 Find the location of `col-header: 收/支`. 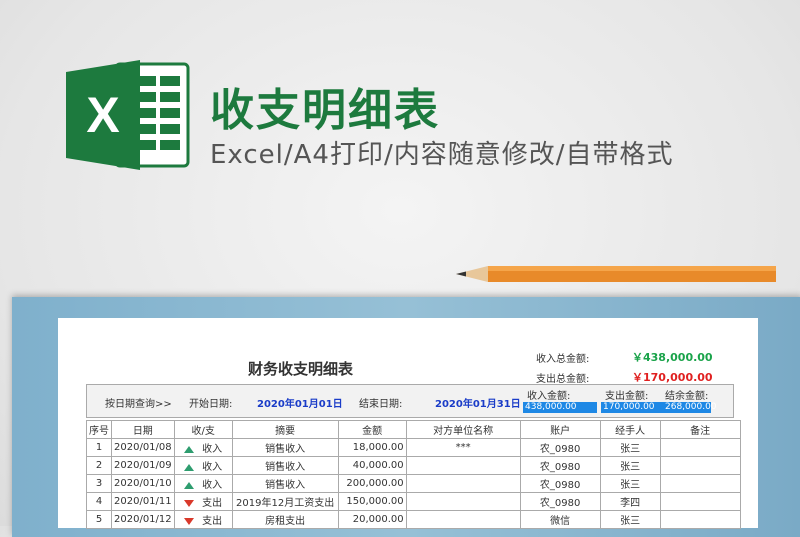

col-header: 收/支 is located at coordinates (203, 429).